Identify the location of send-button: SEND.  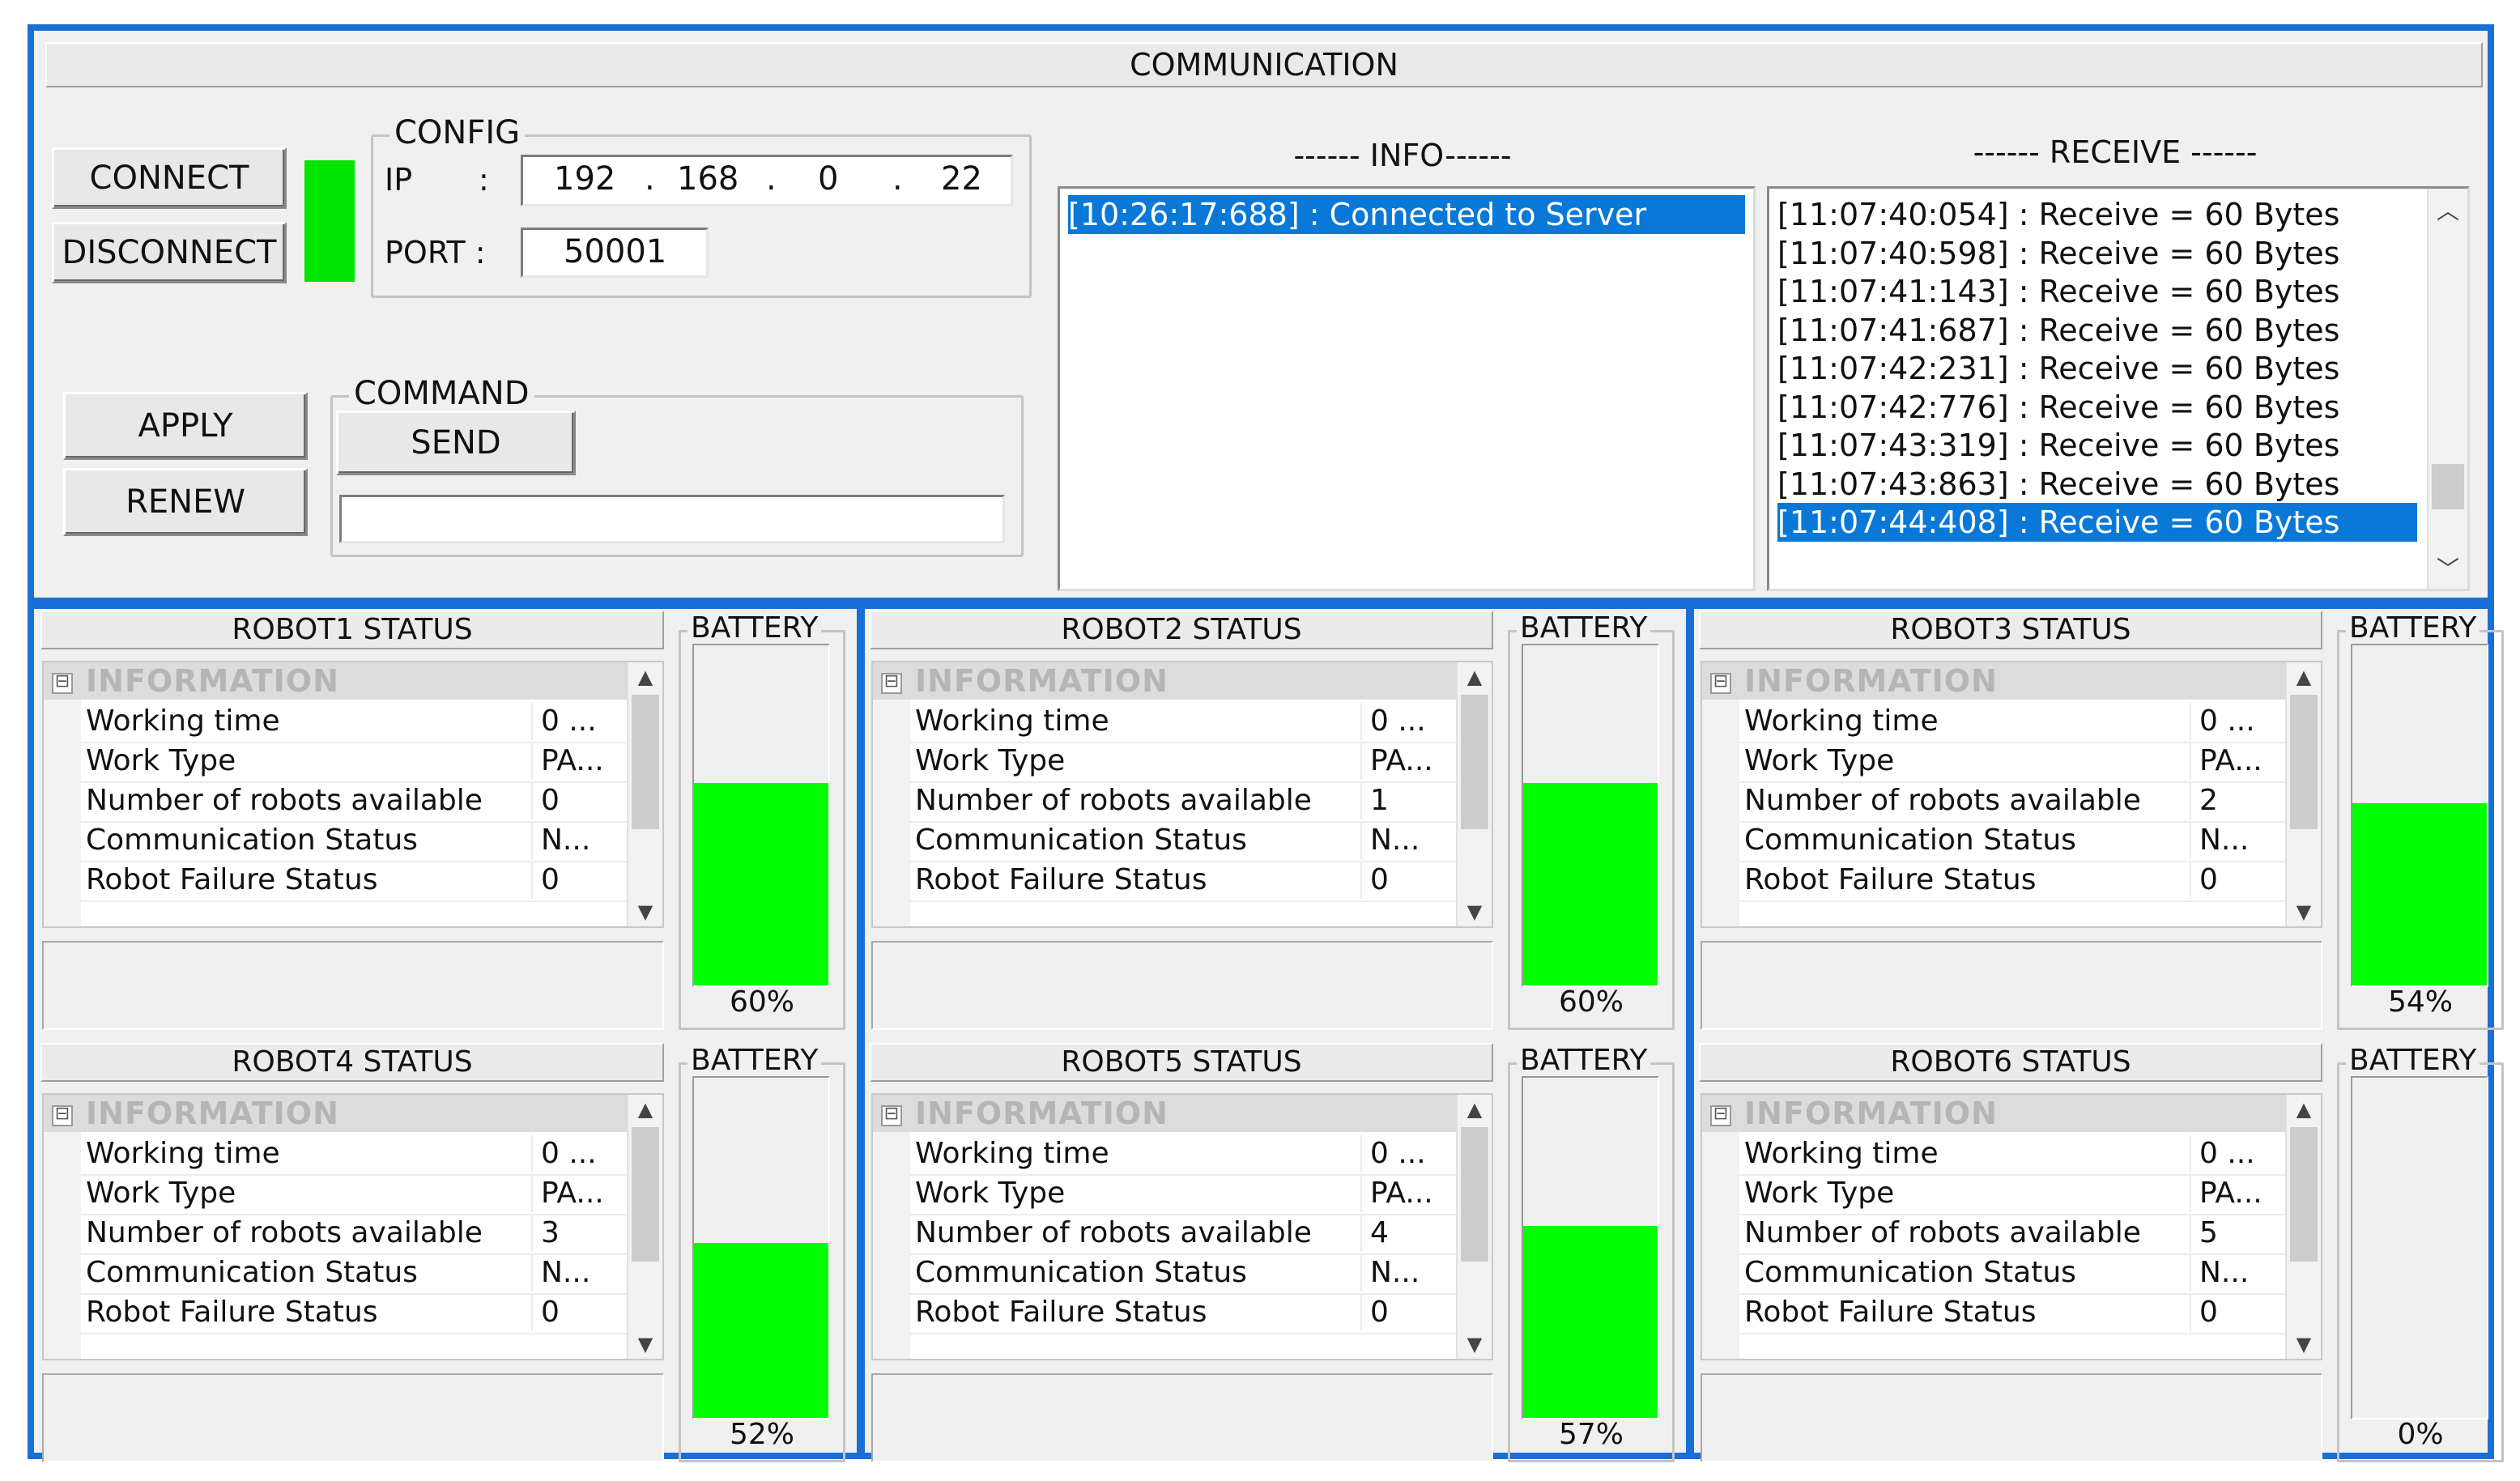
(456, 443).